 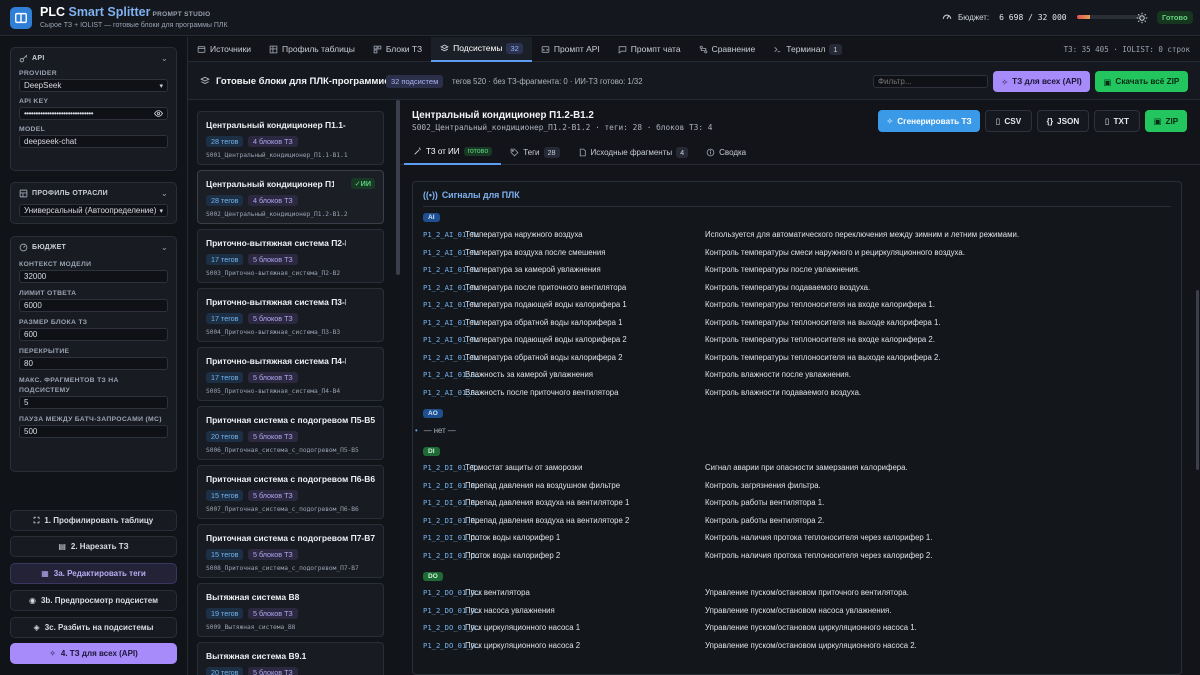 What do you see at coordinates (93, 402) in the screenshot?
I see `max-fragments-input: 5` at bounding box center [93, 402].